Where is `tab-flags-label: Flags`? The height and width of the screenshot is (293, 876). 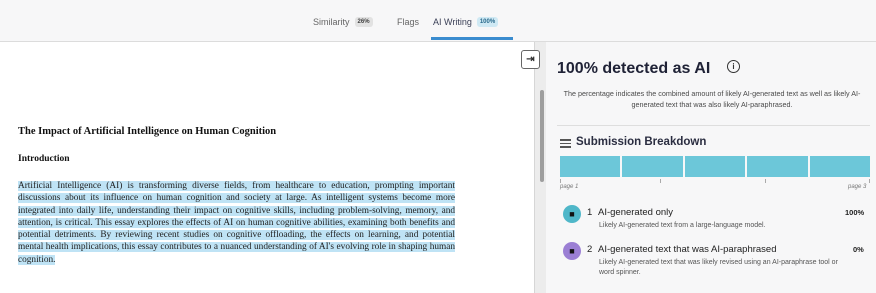 tab-flags-label: Flags is located at coordinates (408, 22).